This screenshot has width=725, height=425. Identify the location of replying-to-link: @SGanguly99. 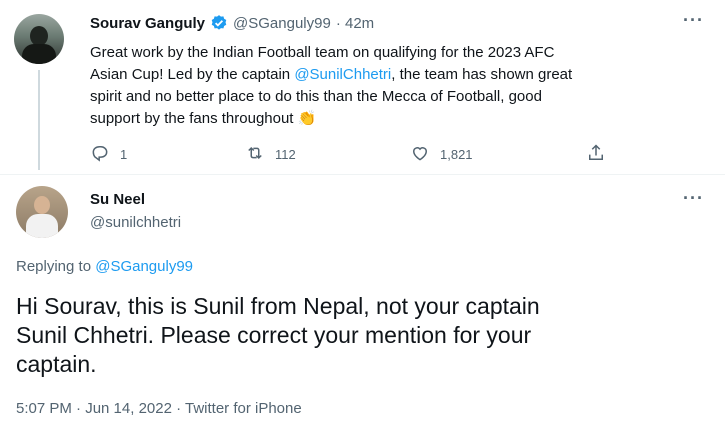
(144, 266).